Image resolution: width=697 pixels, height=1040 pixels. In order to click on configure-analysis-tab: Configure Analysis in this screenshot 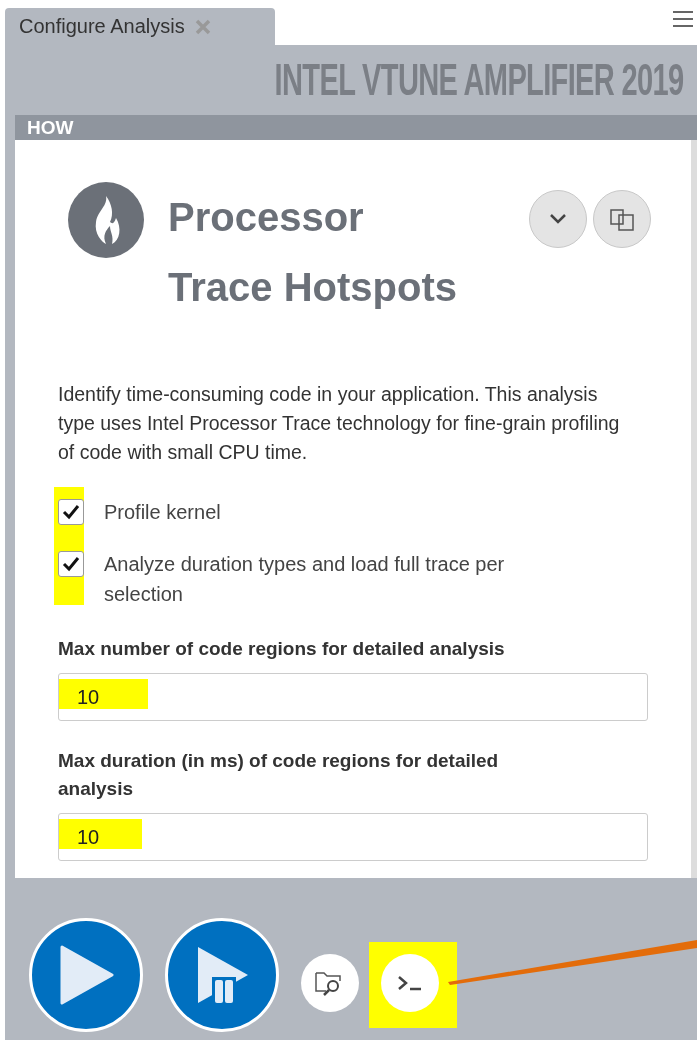, I will do `click(140, 26)`.